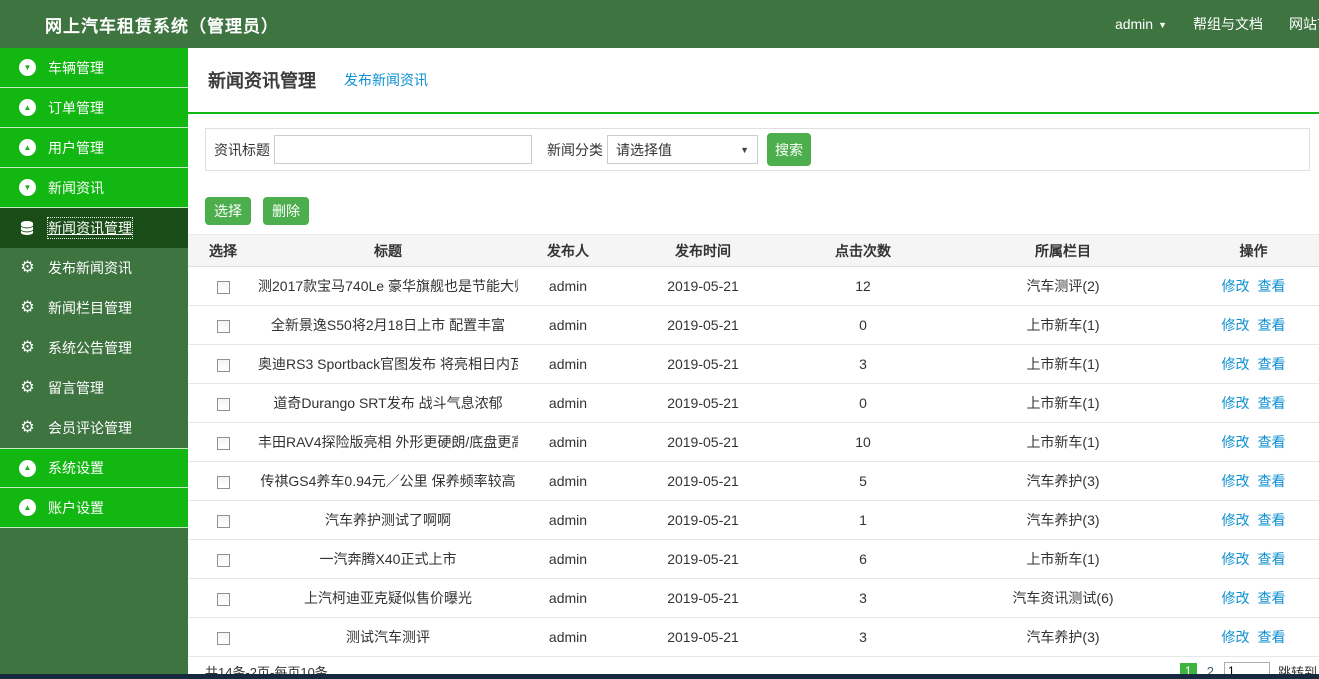 This screenshot has height=679, width=1319. What do you see at coordinates (94, 428) in the screenshot?
I see `sidebar-item-member-comment-mgmt: ⚙ 会员评论管理` at bounding box center [94, 428].